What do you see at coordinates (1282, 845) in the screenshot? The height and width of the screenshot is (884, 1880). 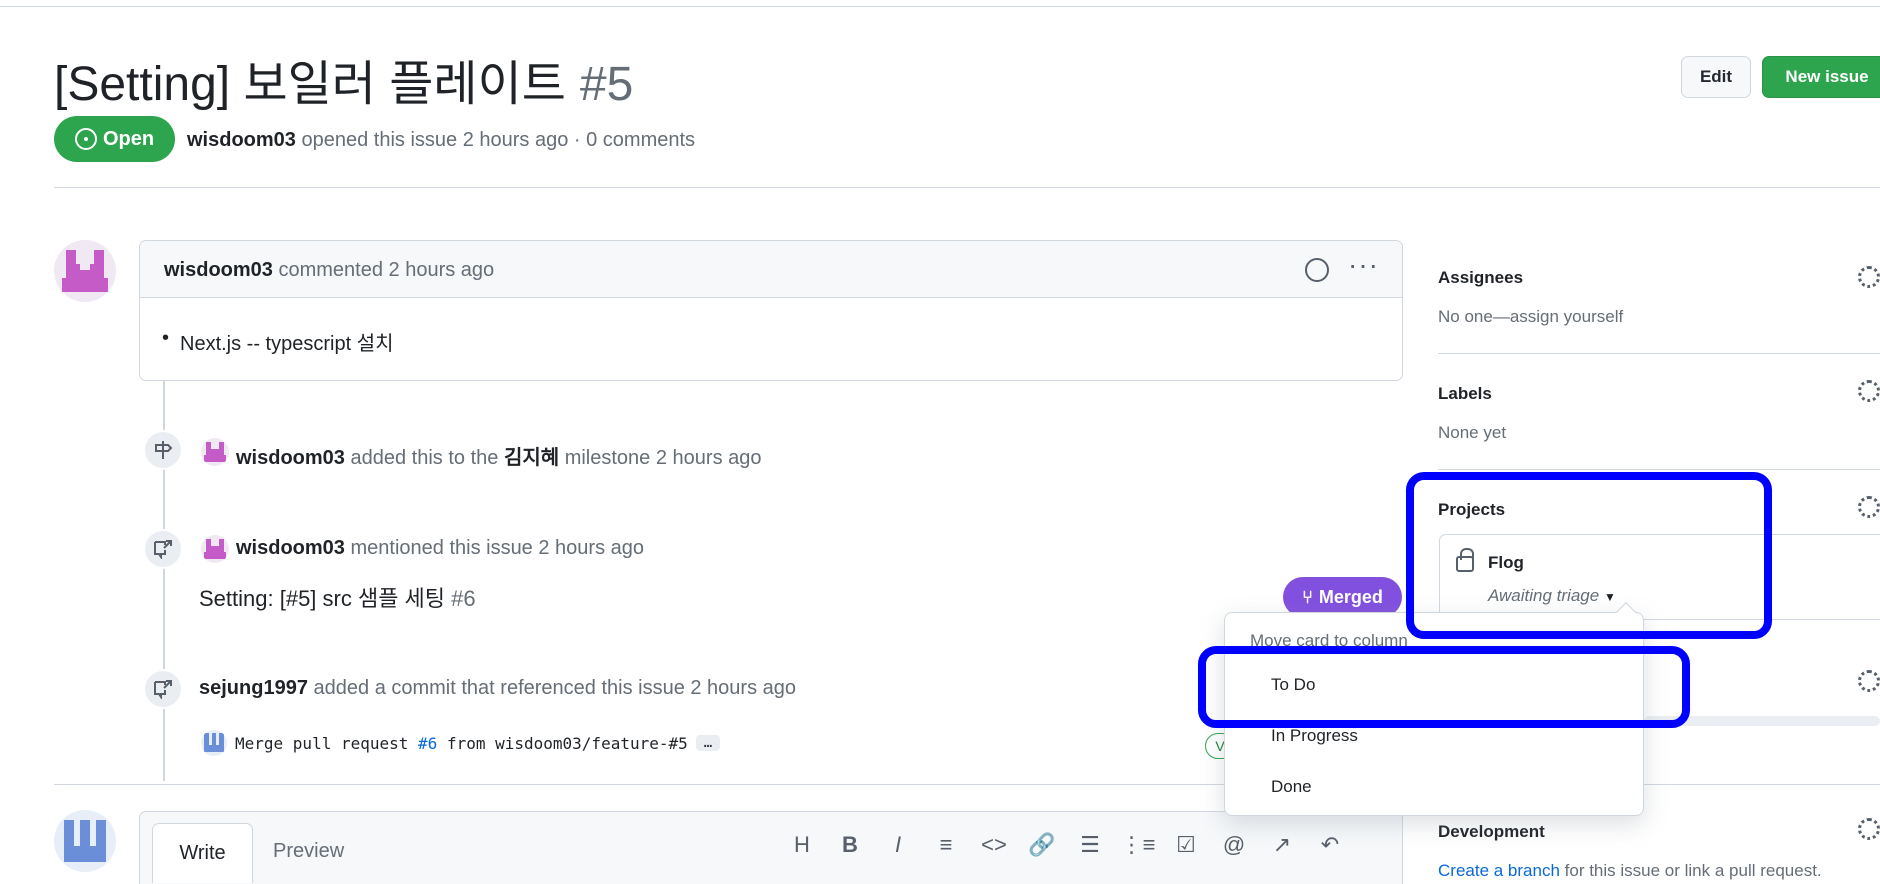 I see `cross-reference-icon: ↗` at bounding box center [1282, 845].